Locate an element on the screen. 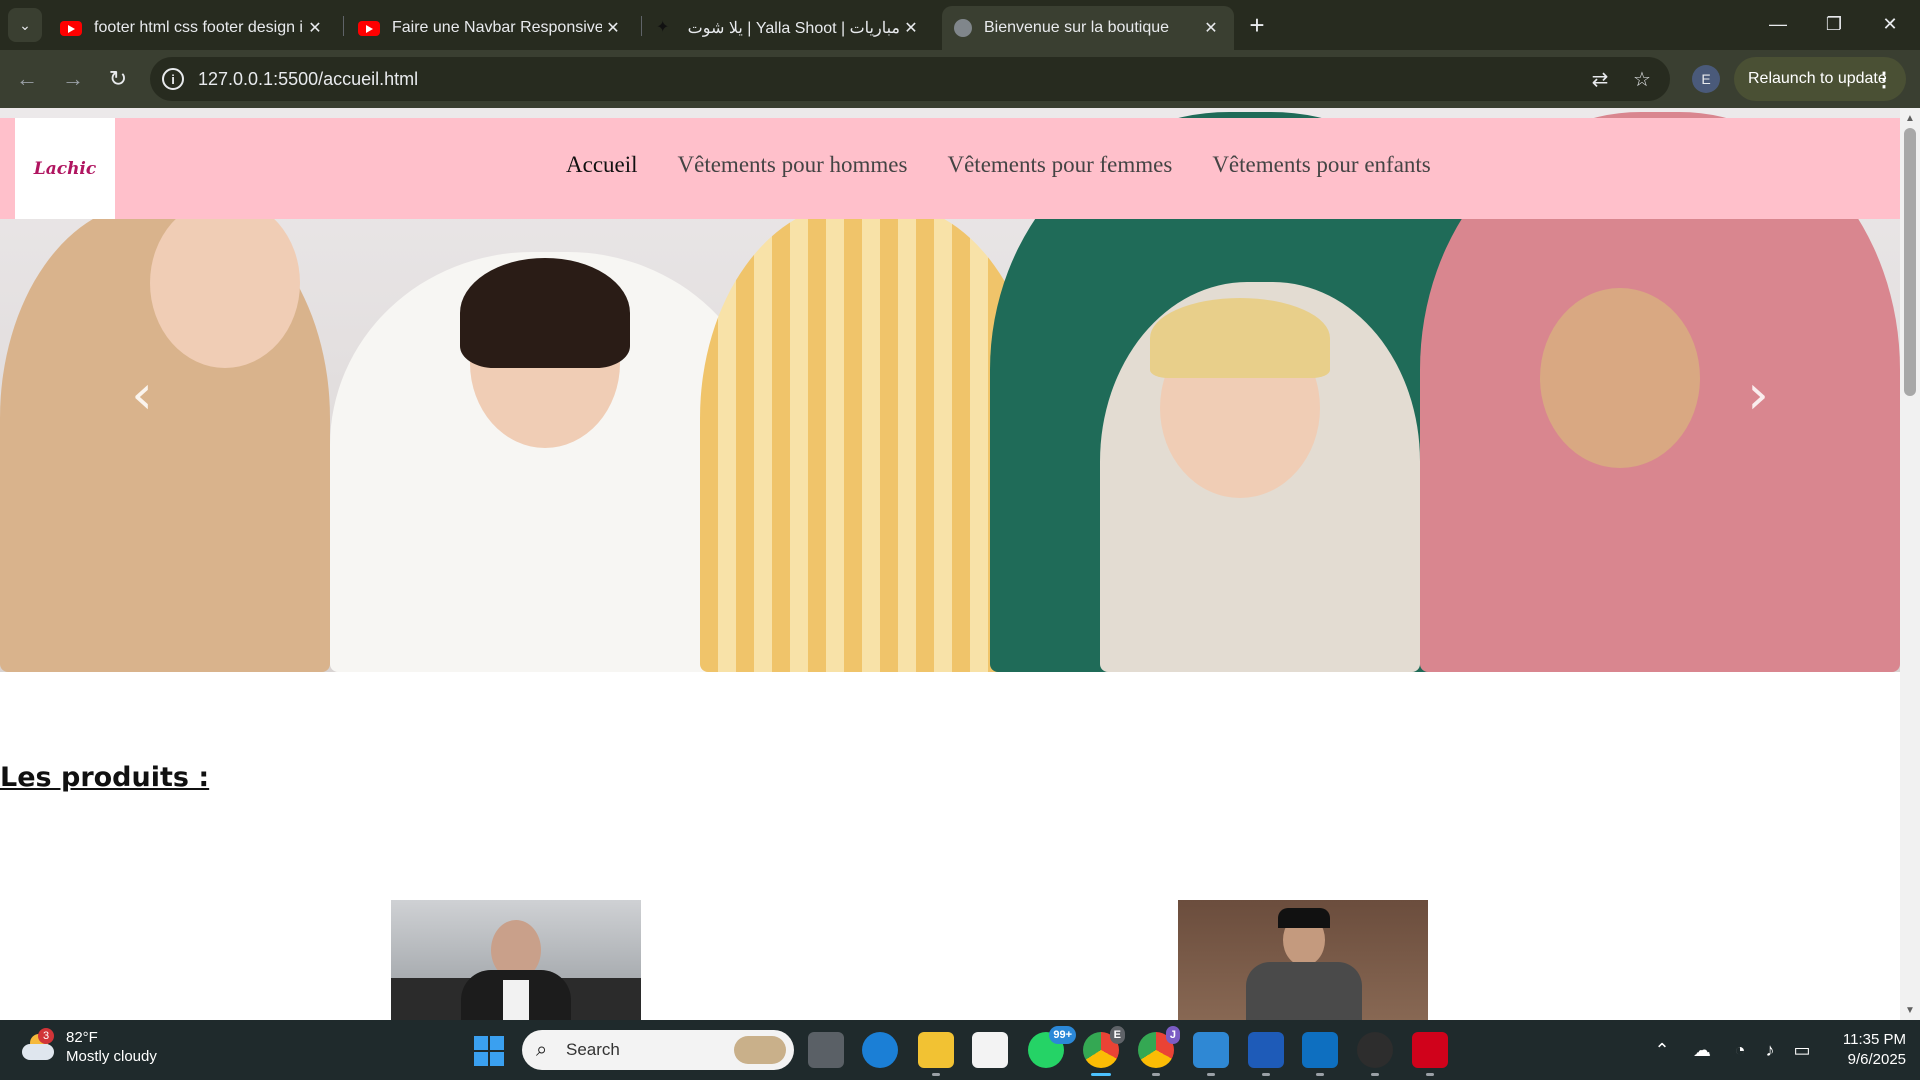  weather-badge: 3 is located at coordinates (46, 1036).